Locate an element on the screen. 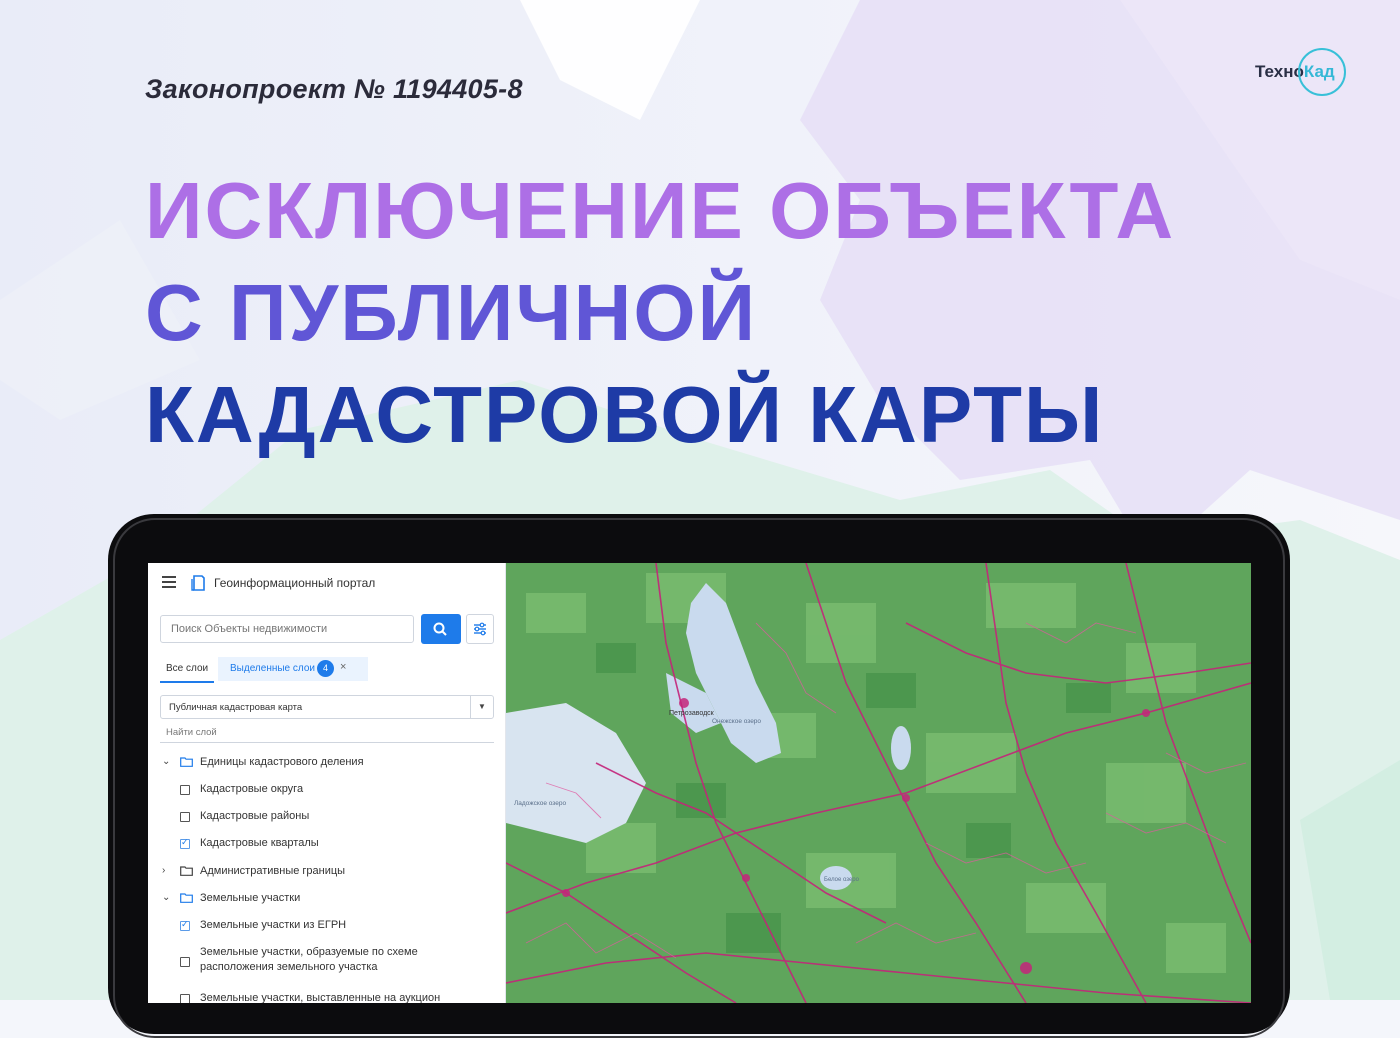  tree-label: Кадастровые округа is located at coordinates (252, 789).